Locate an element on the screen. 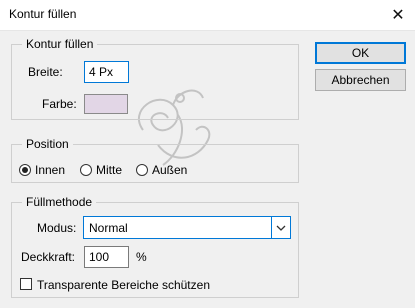  chevron-down-icon is located at coordinates (280, 227).